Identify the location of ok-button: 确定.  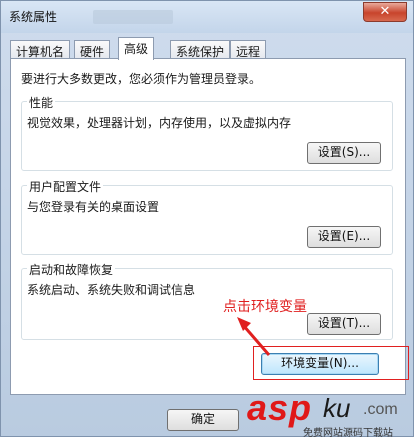
(203, 420).